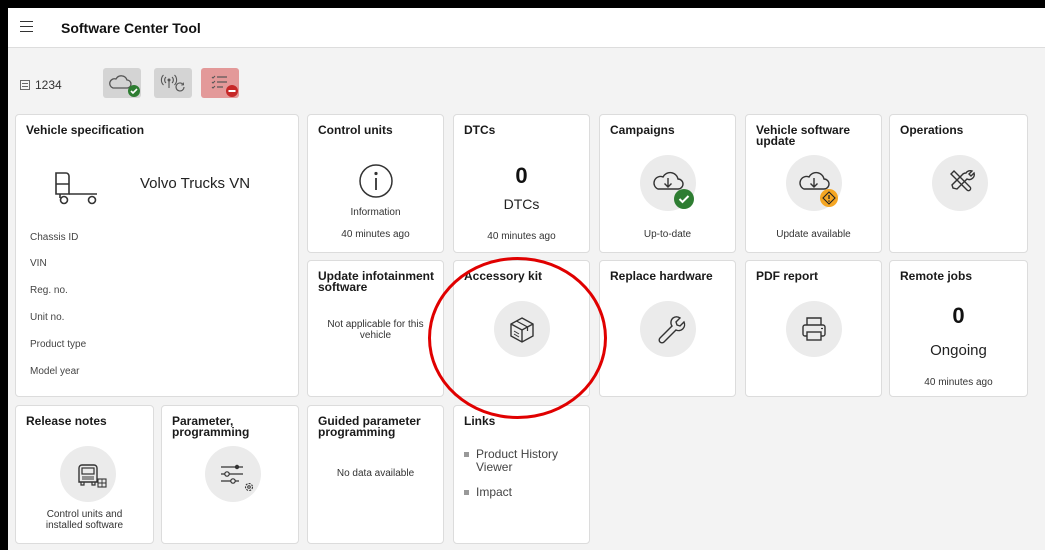  What do you see at coordinates (958, 315) in the screenshot?
I see `remote-jobs-count: 0` at bounding box center [958, 315].